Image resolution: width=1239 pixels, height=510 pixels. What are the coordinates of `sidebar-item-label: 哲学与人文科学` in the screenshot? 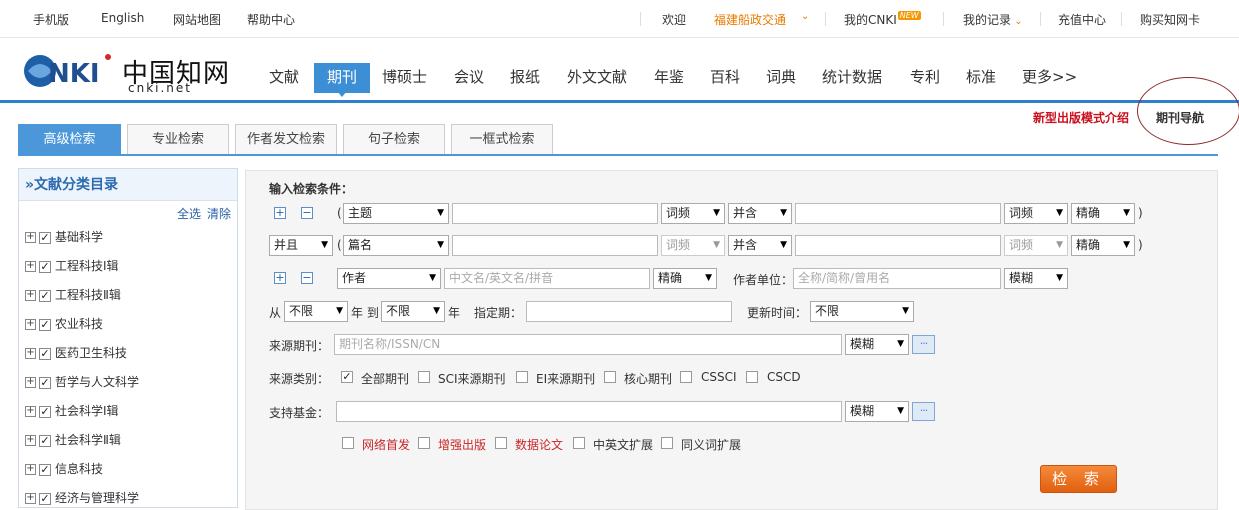 It's located at (97, 382).